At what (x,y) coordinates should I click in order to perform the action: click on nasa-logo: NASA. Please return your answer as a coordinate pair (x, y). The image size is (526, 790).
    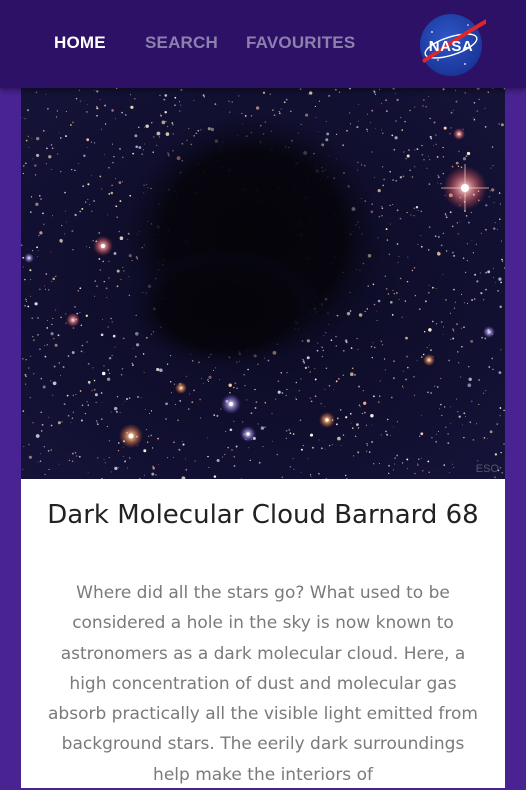
    Looking at the image, I should click on (452, 45).